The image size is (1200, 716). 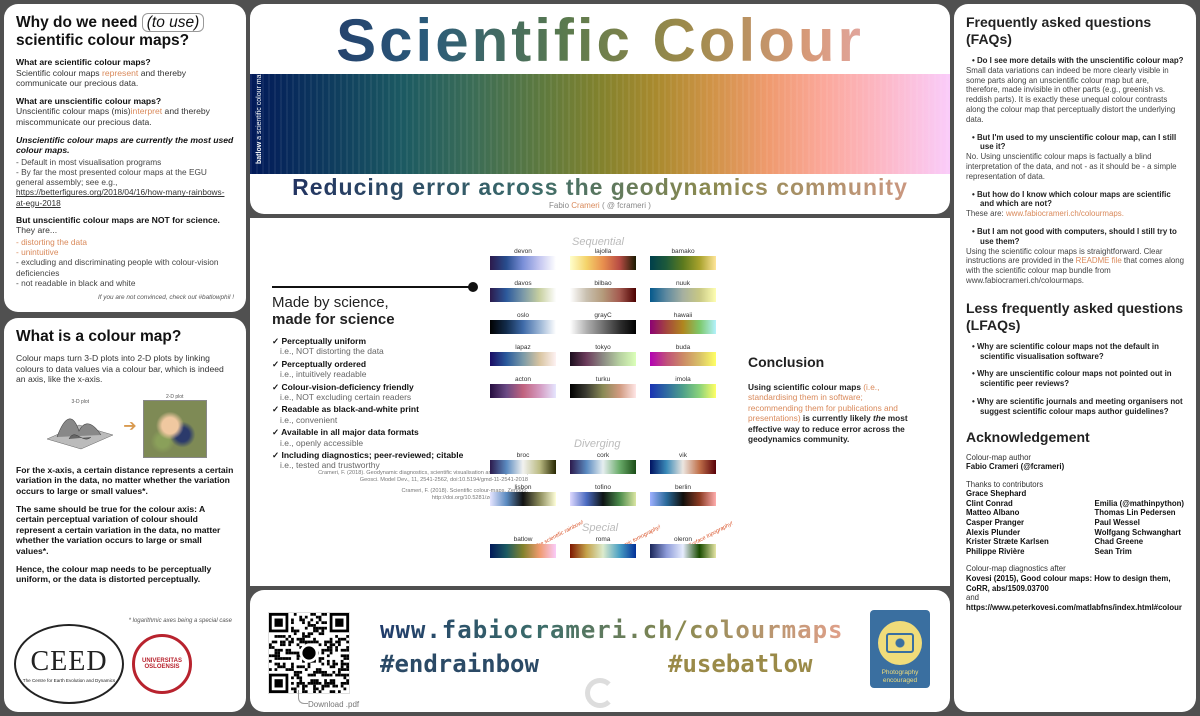 I want to click on colour-map-devon: devon, so click(x=523, y=259).